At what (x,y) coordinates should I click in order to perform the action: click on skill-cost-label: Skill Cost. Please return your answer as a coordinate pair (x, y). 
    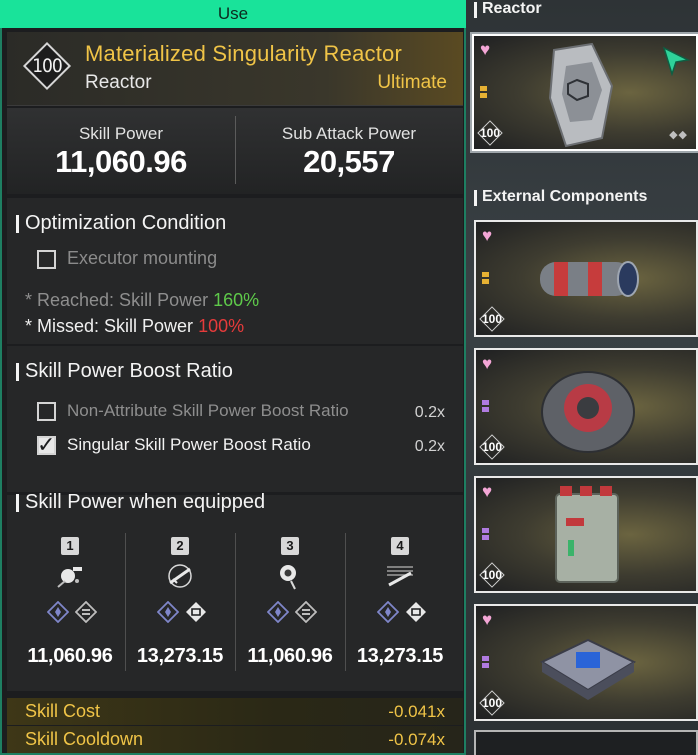
    Looking at the image, I should click on (63, 711).